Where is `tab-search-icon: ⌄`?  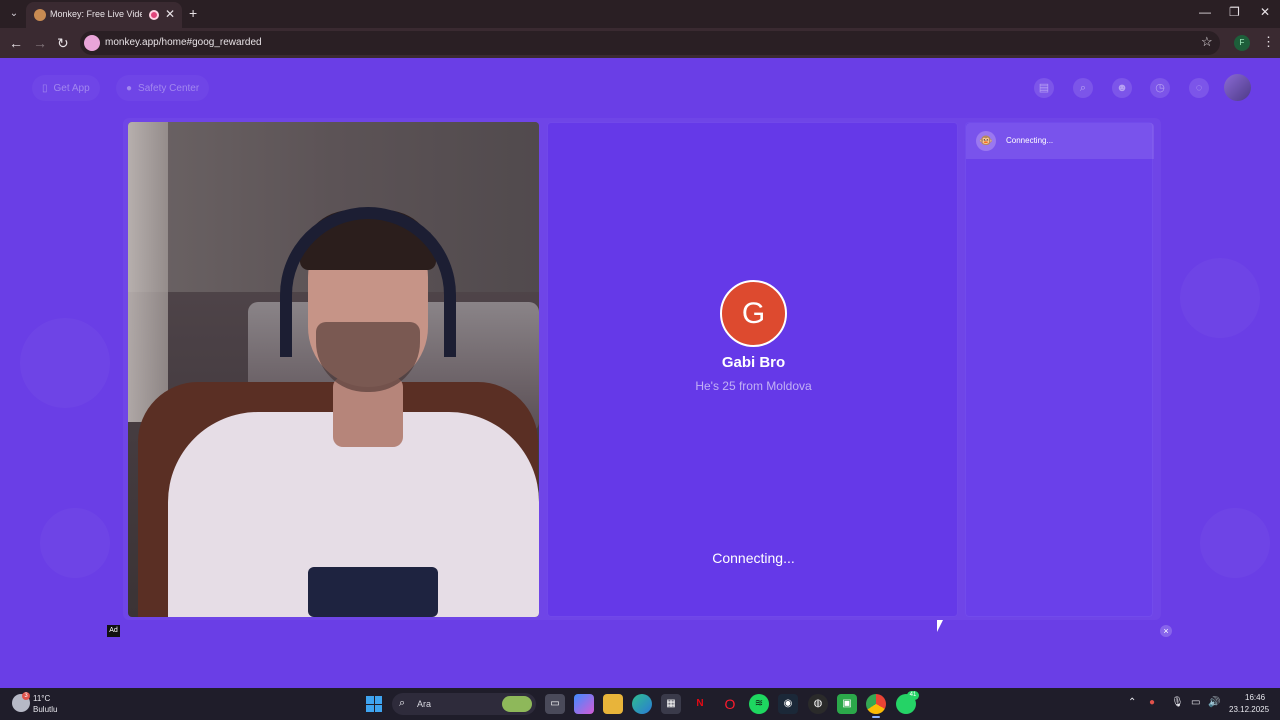 tab-search-icon: ⌄ is located at coordinates (14, 14).